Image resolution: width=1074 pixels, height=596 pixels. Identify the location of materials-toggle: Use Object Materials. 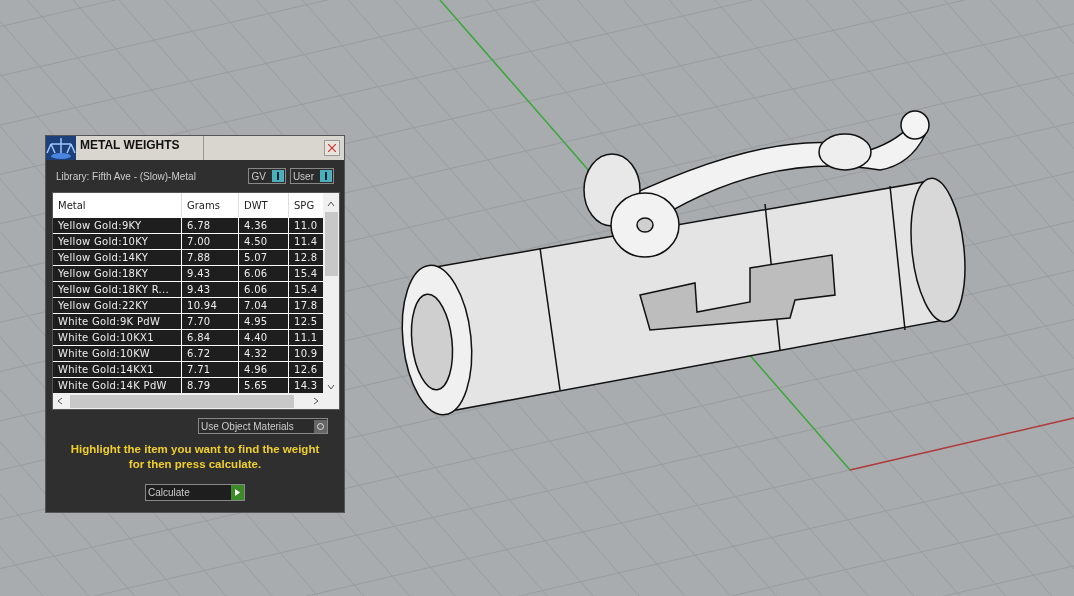
(263, 426).